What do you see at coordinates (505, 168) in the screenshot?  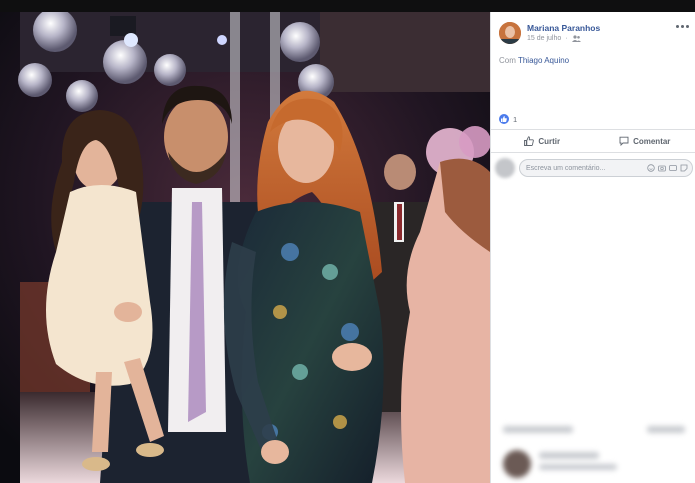 I see `viewer-avatar` at bounding box center [505, 168].